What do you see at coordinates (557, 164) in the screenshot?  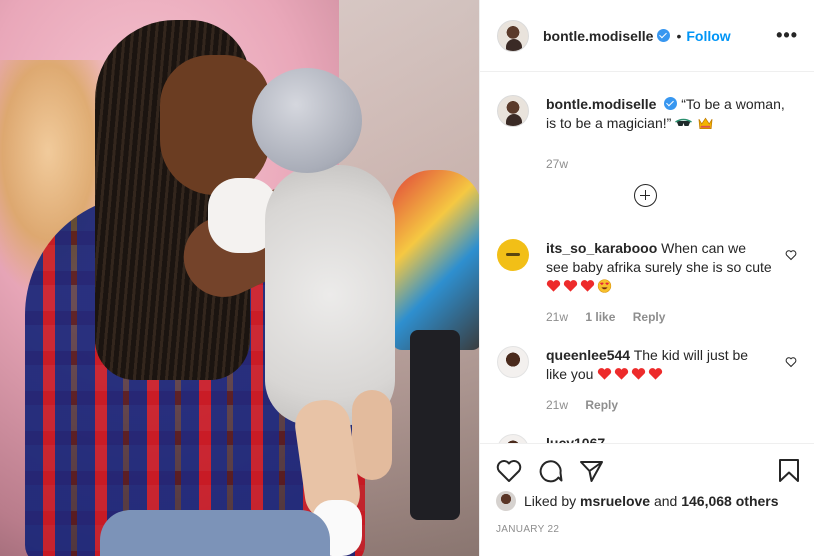 I see `caption-timestamp: 27w` at bounding box center [557, 164].